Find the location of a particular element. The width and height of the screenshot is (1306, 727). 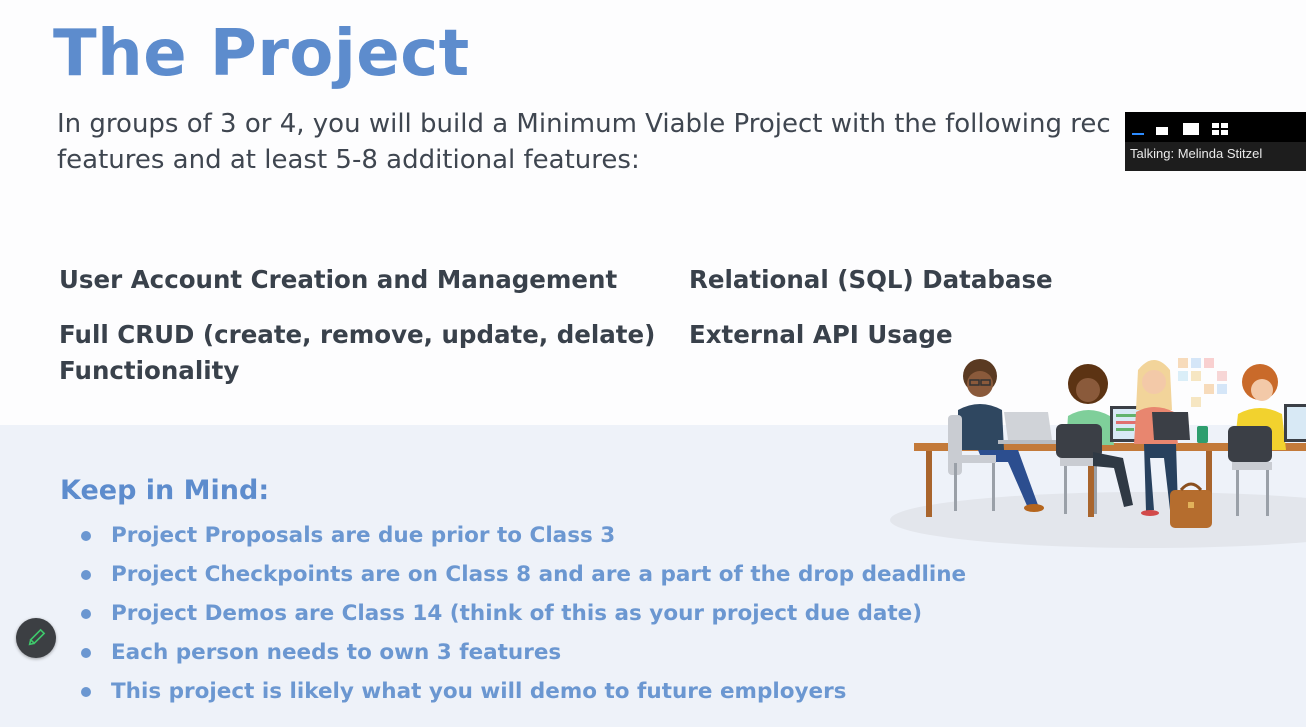

view-toolbar is located at coordinates (1215, 127).